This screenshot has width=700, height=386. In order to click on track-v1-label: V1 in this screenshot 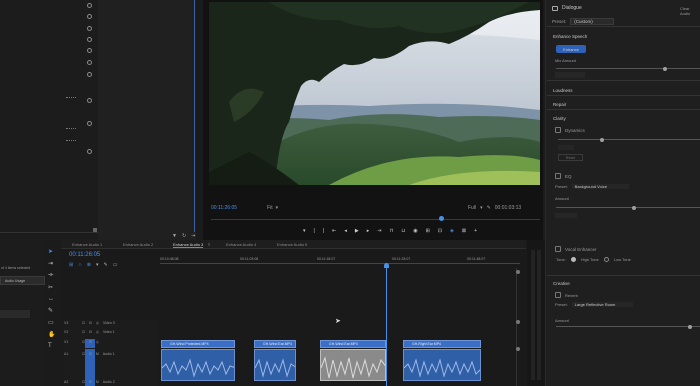, I will do `click(71, 342)`.